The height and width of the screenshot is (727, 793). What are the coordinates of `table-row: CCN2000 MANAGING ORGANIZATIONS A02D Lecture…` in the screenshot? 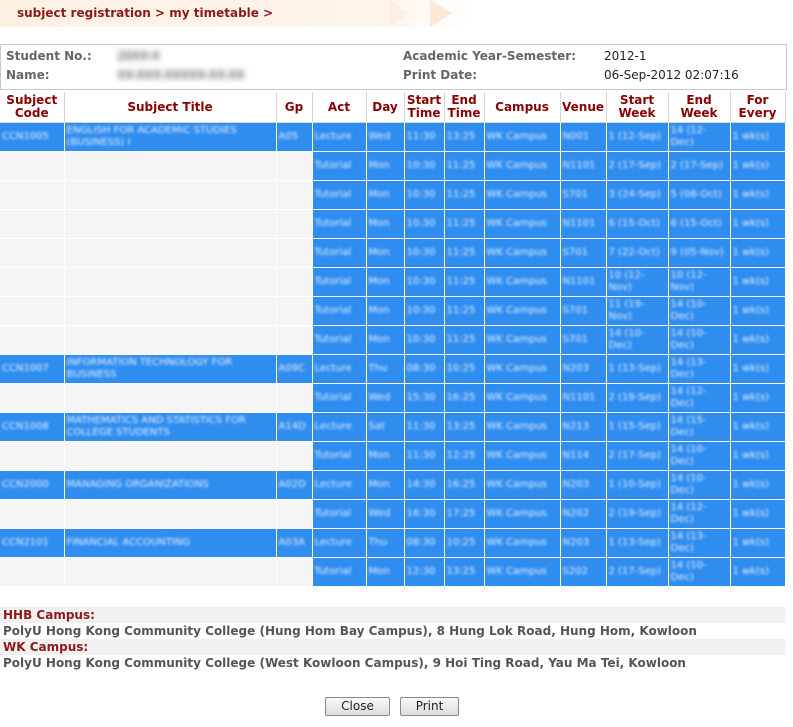 It's located at (393, 485).